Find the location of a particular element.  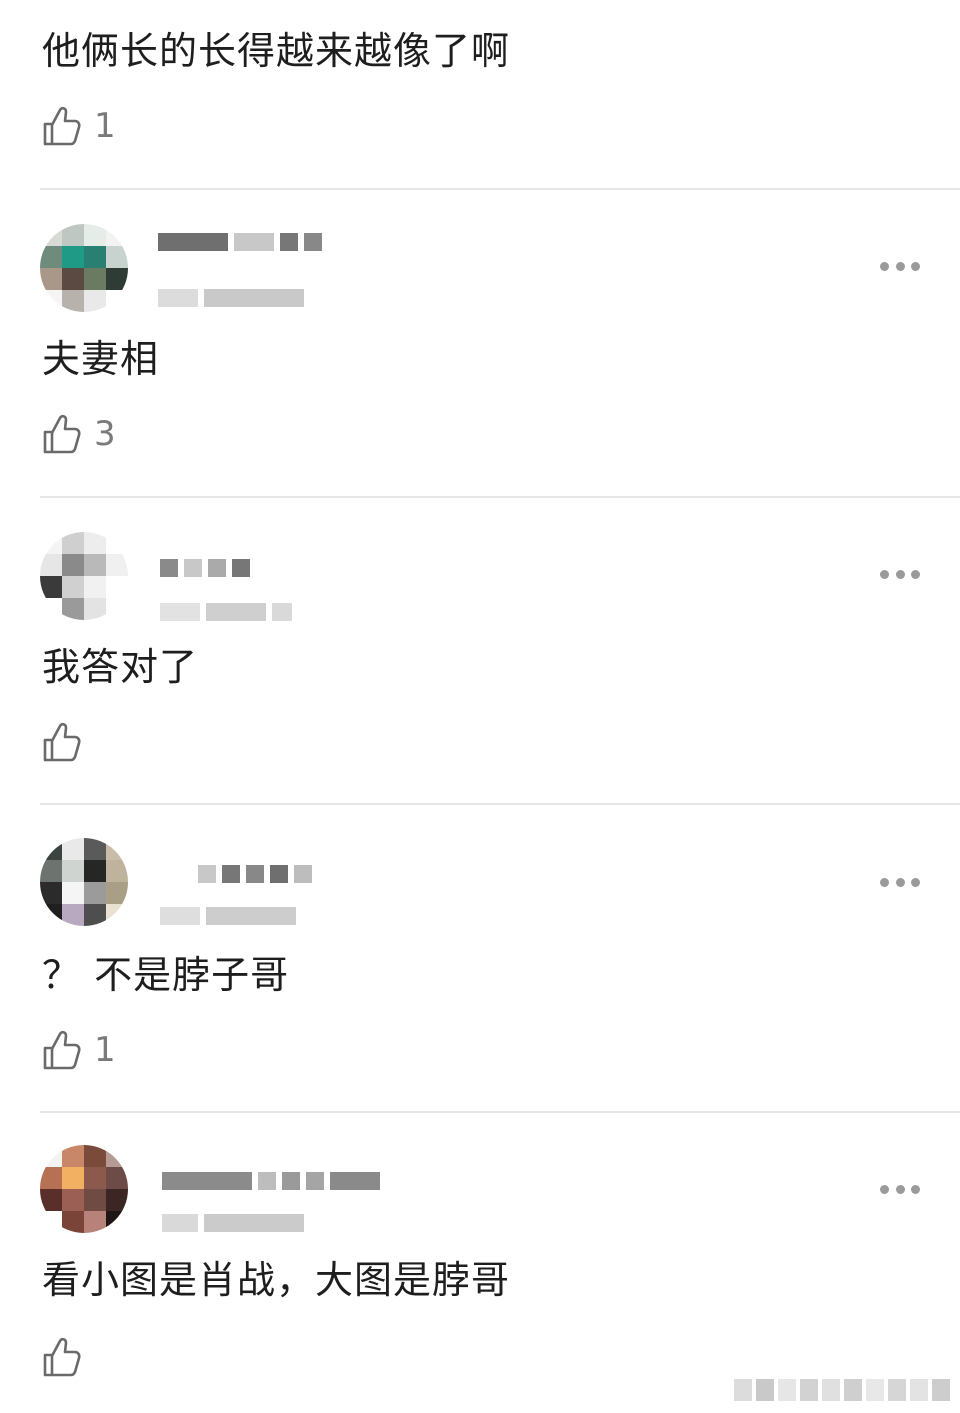

comment-item-1: 他俩长的长得越来越像了啊 1 is located at coordinates (480, 95).